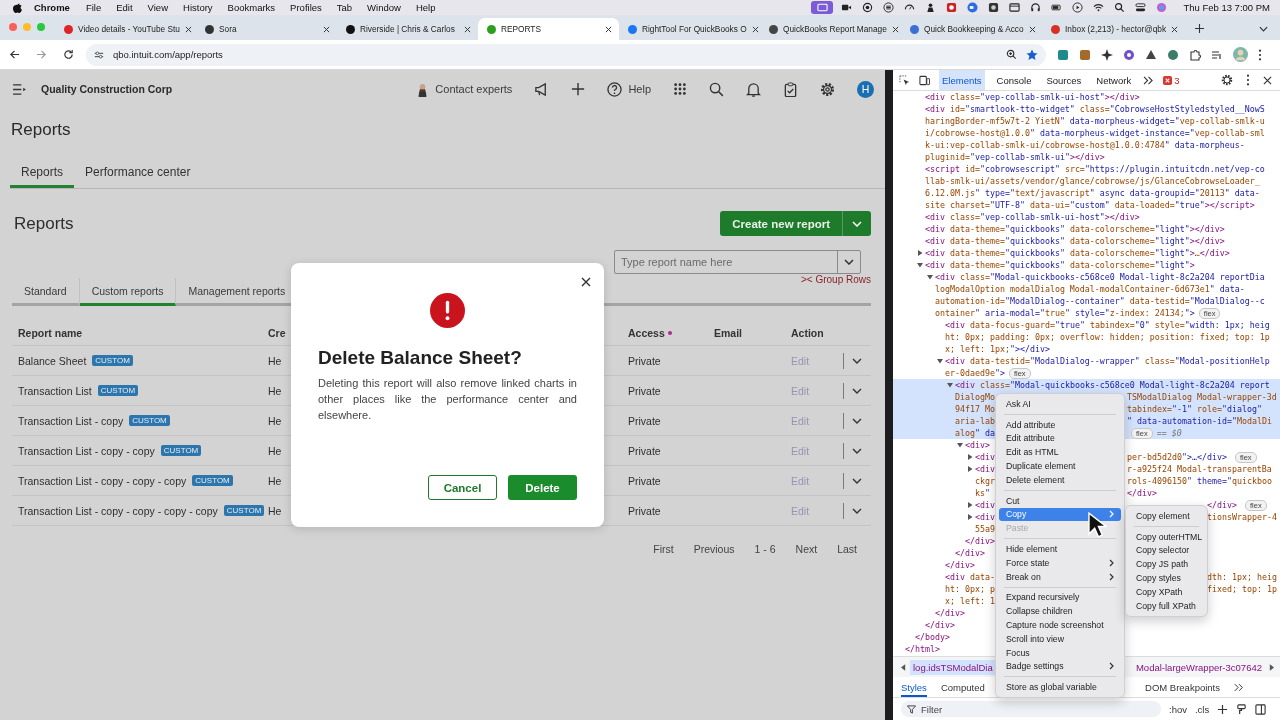 This screenshot has width=1280, height=720. What do you see at coordinates (1166, 564) in the screenshot?
I see `menu-item: Copy JS path` at bounding box center [1166, 564].